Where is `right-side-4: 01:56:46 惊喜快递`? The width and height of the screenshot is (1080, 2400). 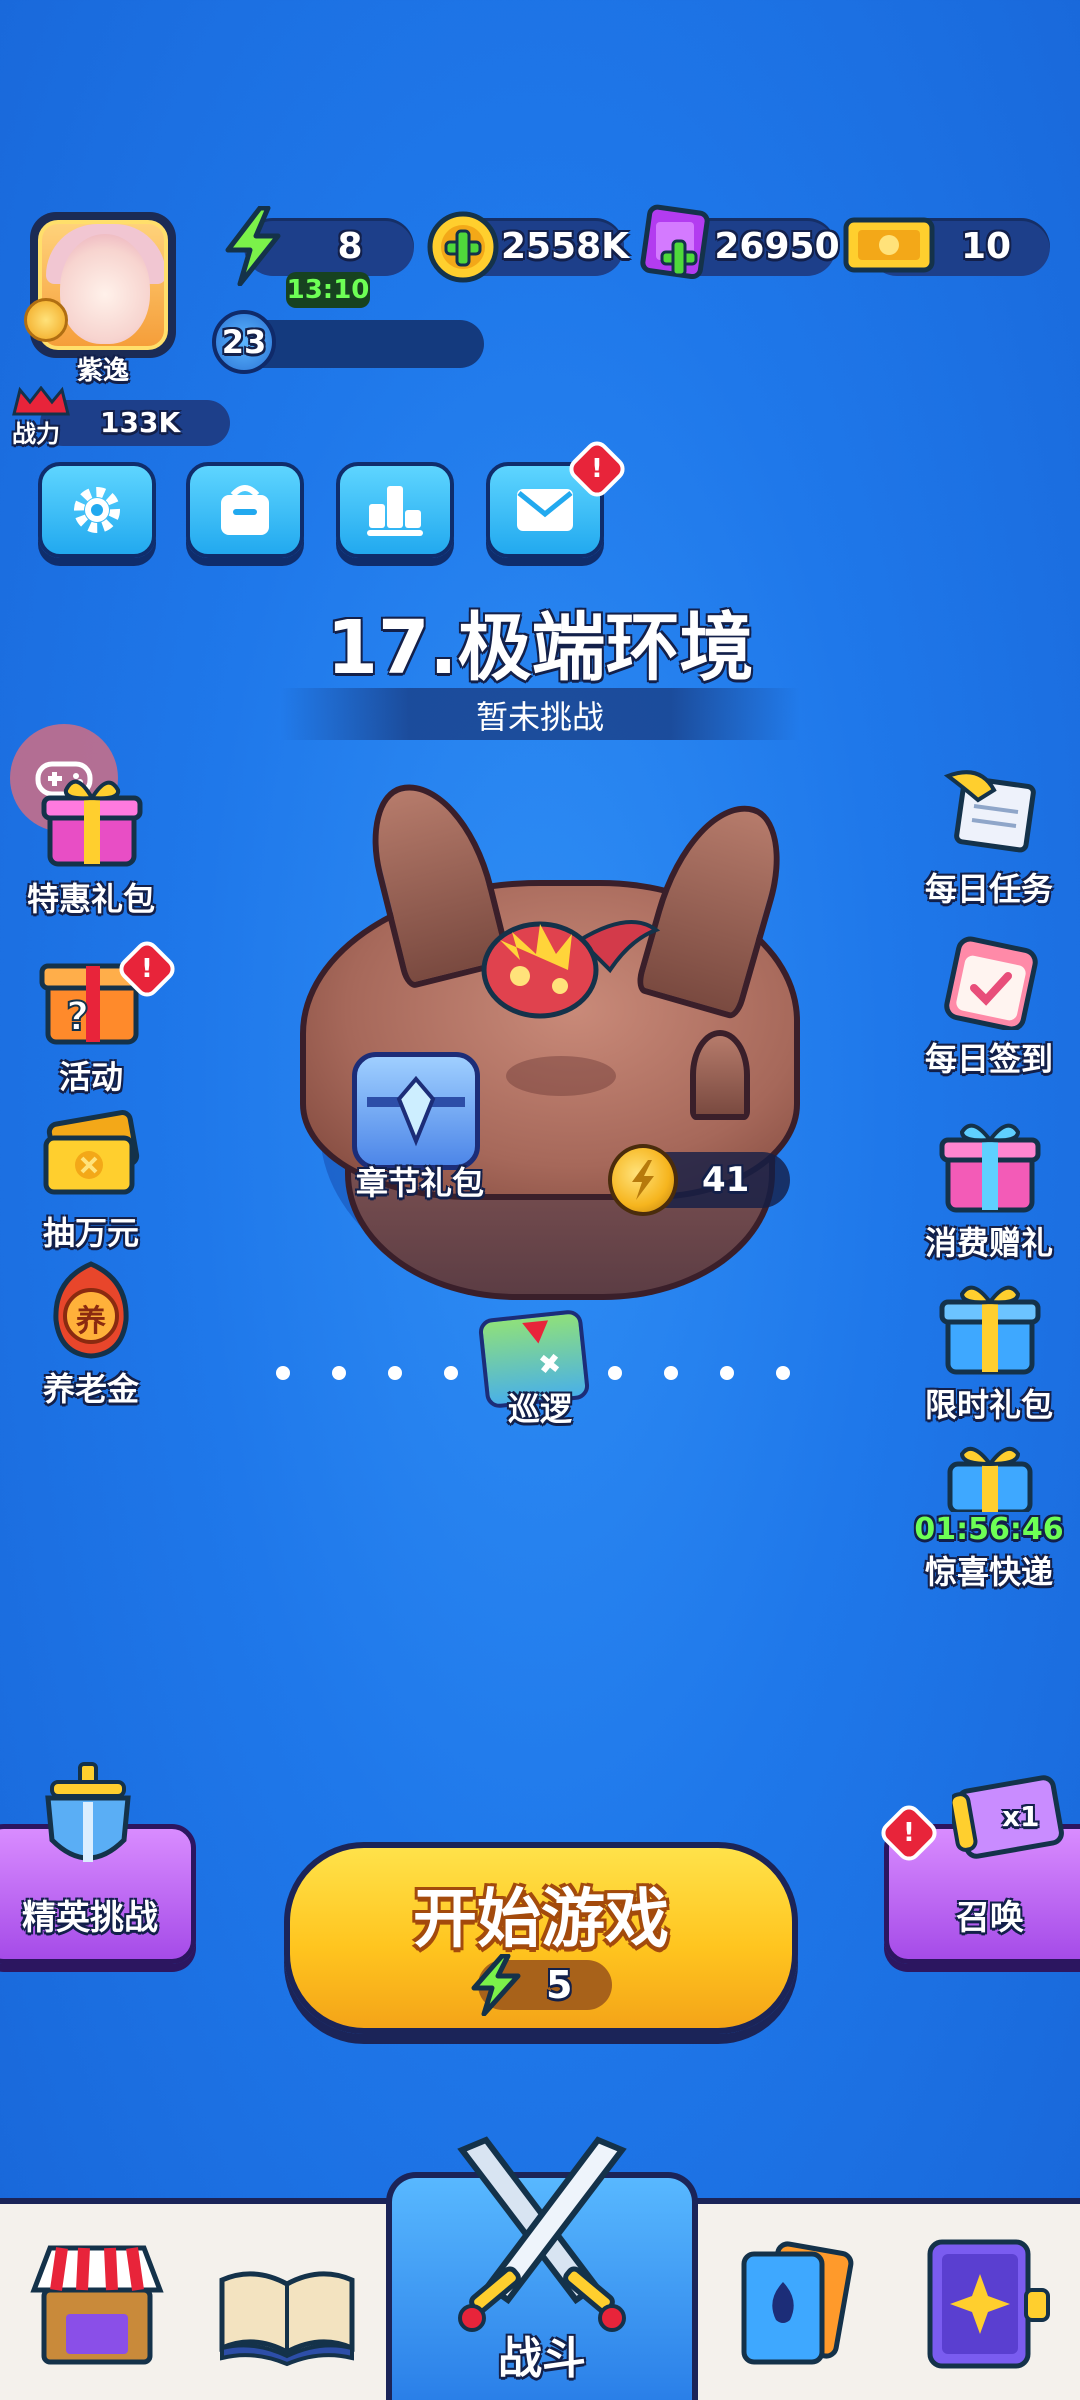
right-side-4: 01:56:46 惊喜快递 is located at coordinates (989, 1516).